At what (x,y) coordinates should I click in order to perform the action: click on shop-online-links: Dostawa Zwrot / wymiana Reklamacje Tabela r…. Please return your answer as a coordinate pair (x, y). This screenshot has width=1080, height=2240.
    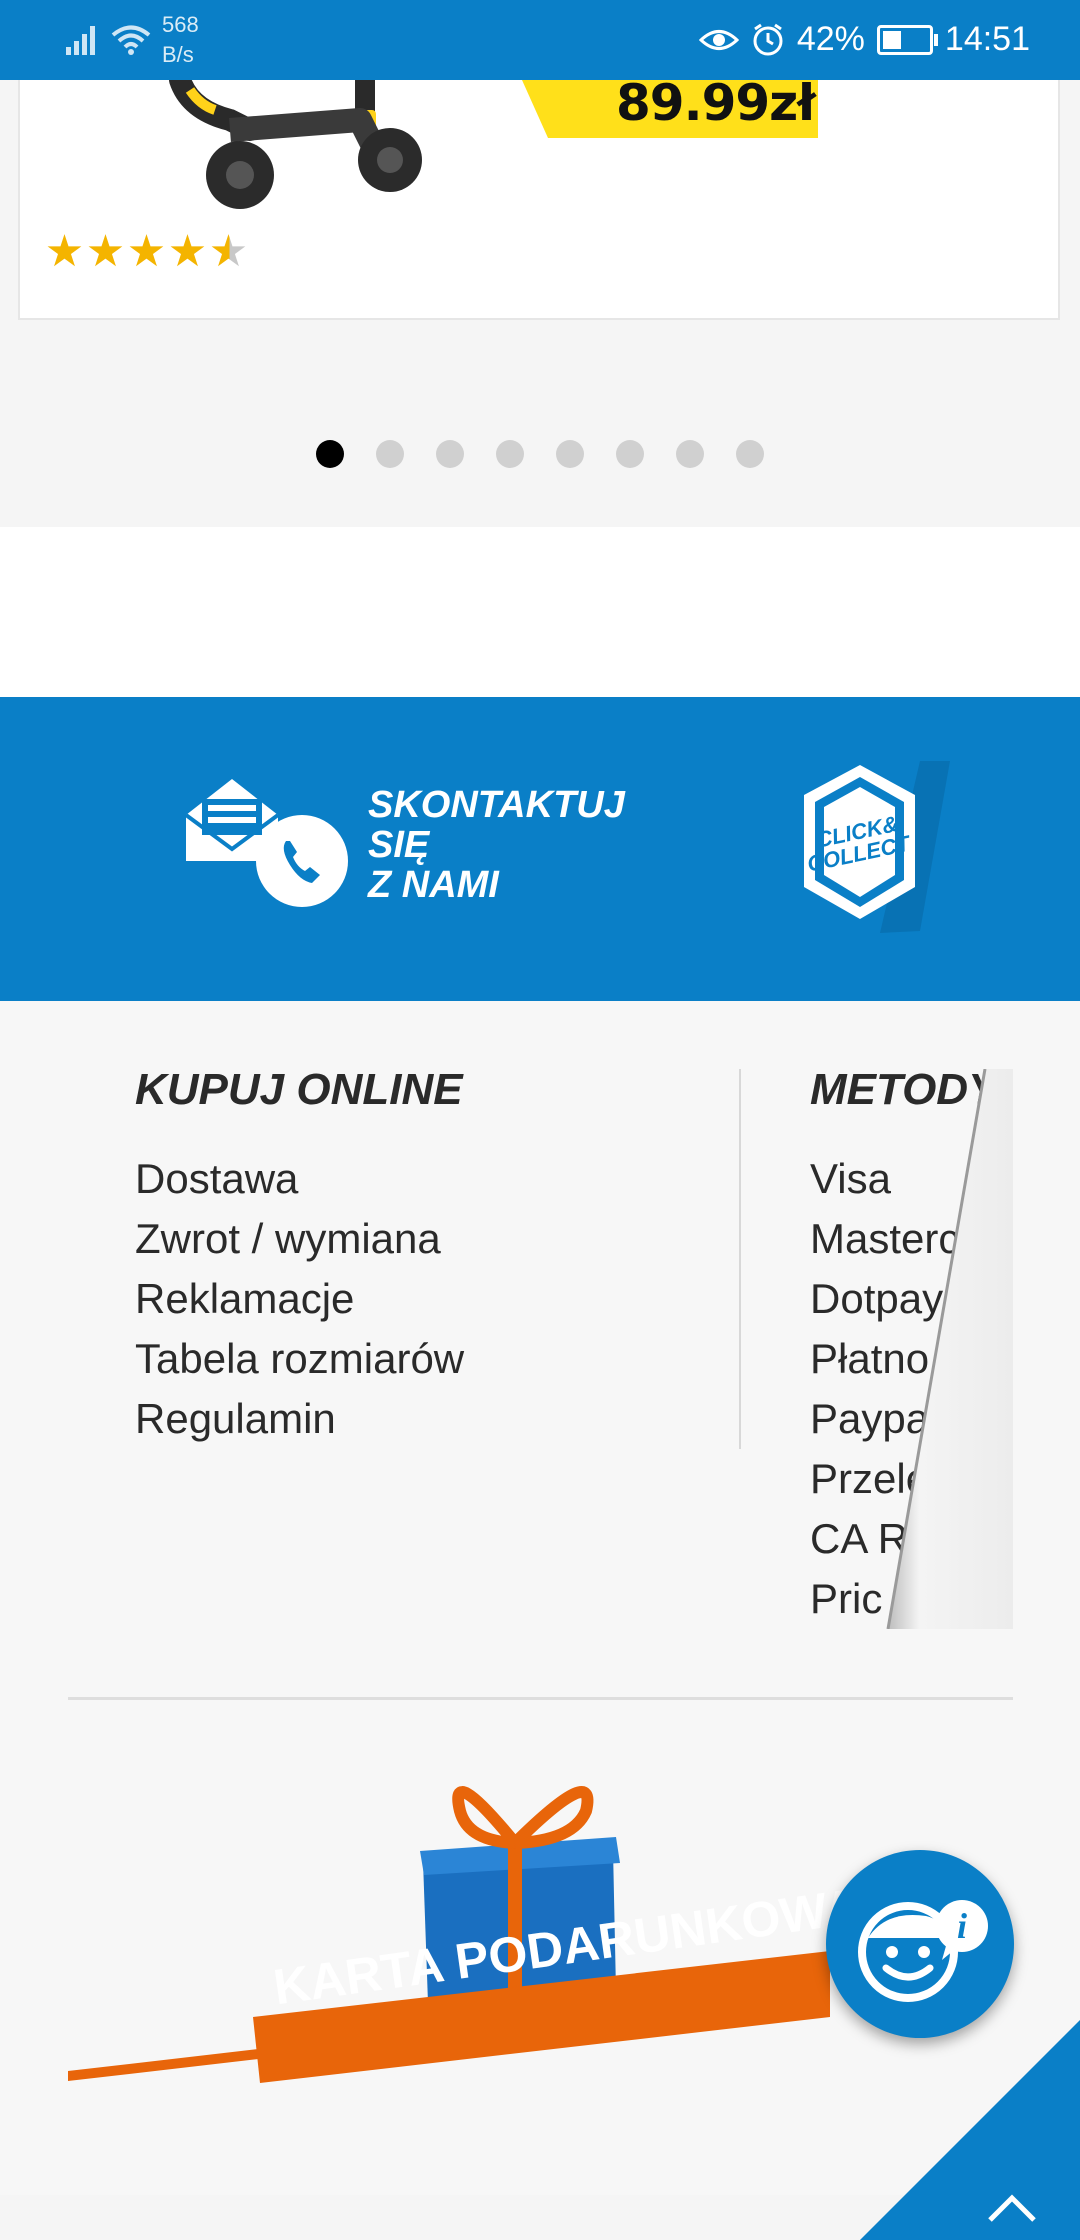
    Looking at the image, I should click on (299, 1299).